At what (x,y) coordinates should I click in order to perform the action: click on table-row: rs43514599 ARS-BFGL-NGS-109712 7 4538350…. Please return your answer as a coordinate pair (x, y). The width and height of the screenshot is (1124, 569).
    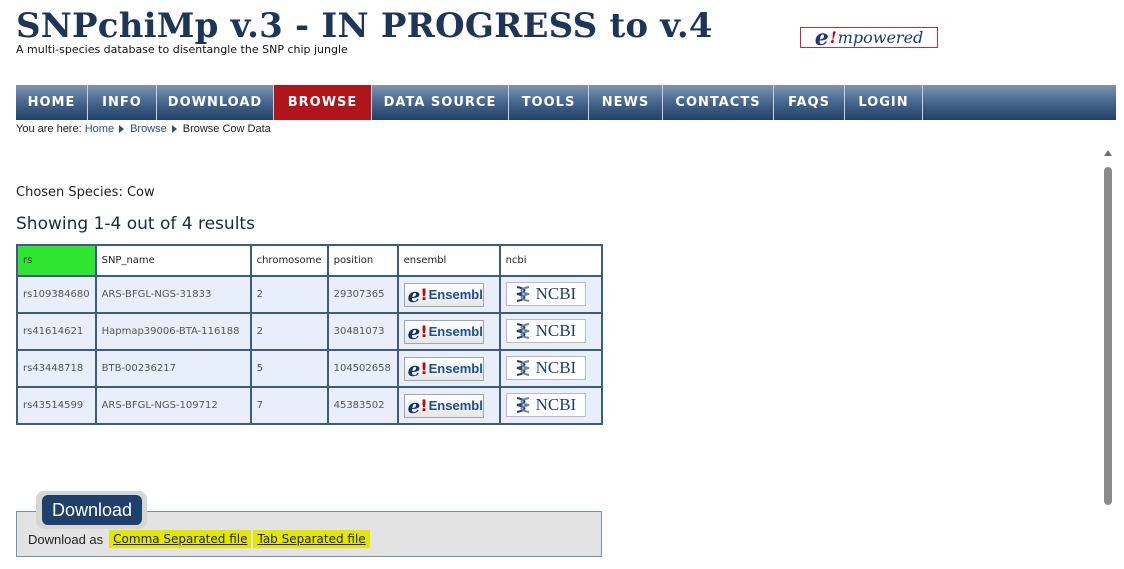
    Looking at the image, I should click on (309, 405).